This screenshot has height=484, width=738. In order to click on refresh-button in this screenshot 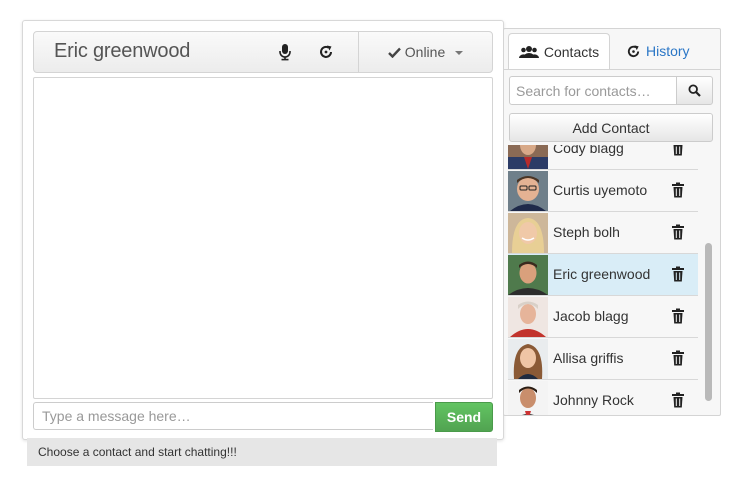, I will do `click(326, 52)`.